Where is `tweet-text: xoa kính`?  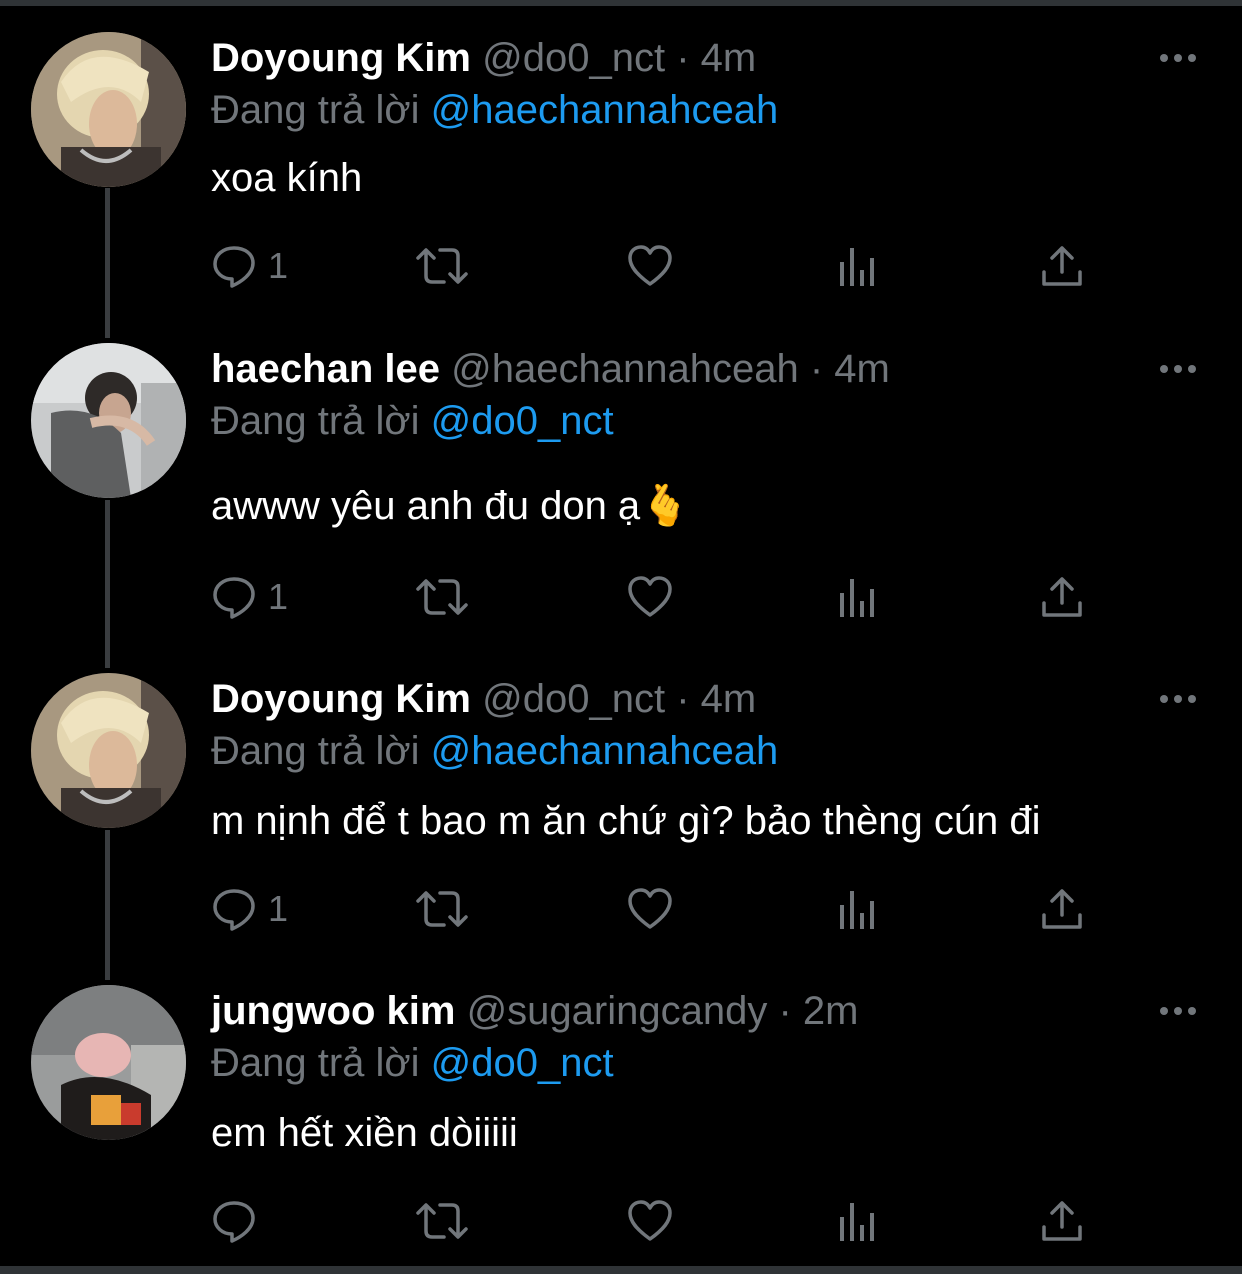
tweet-text: xoa kính is located at coordinates (287, 178).